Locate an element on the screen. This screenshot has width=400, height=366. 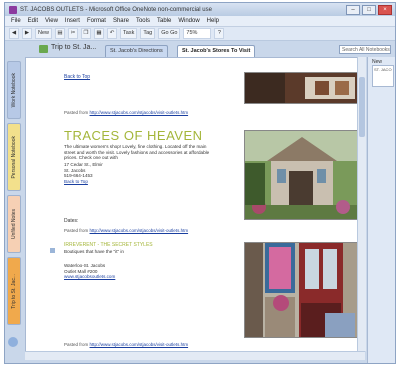
tab-st-jacobs-directions: St. Jacob's Directions is located at coordinates (136, 51).